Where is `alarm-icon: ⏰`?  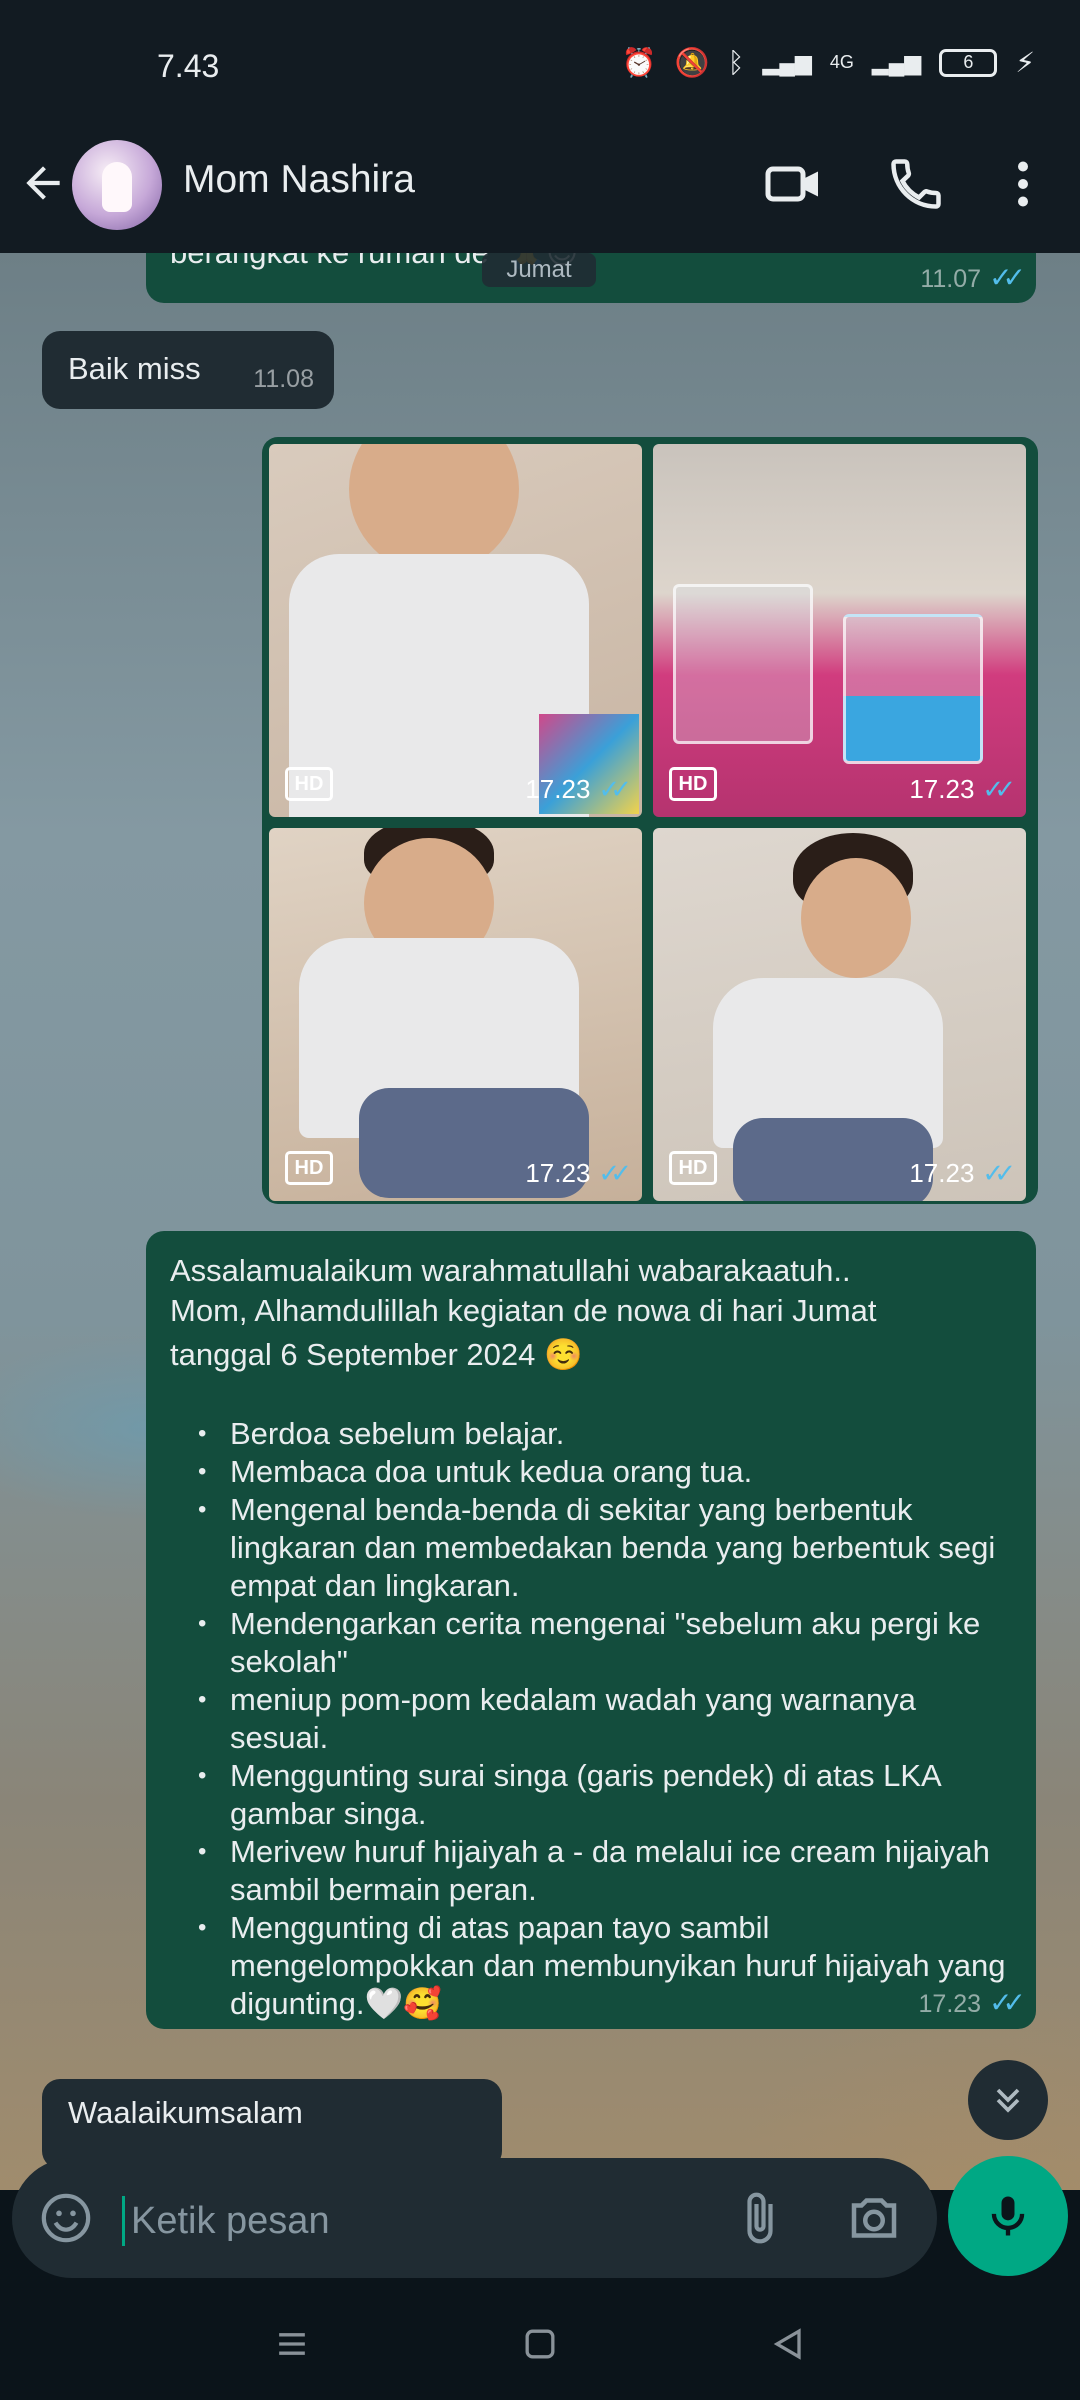 alarm-icon: ⏰ is located at coordinates (639, 62).